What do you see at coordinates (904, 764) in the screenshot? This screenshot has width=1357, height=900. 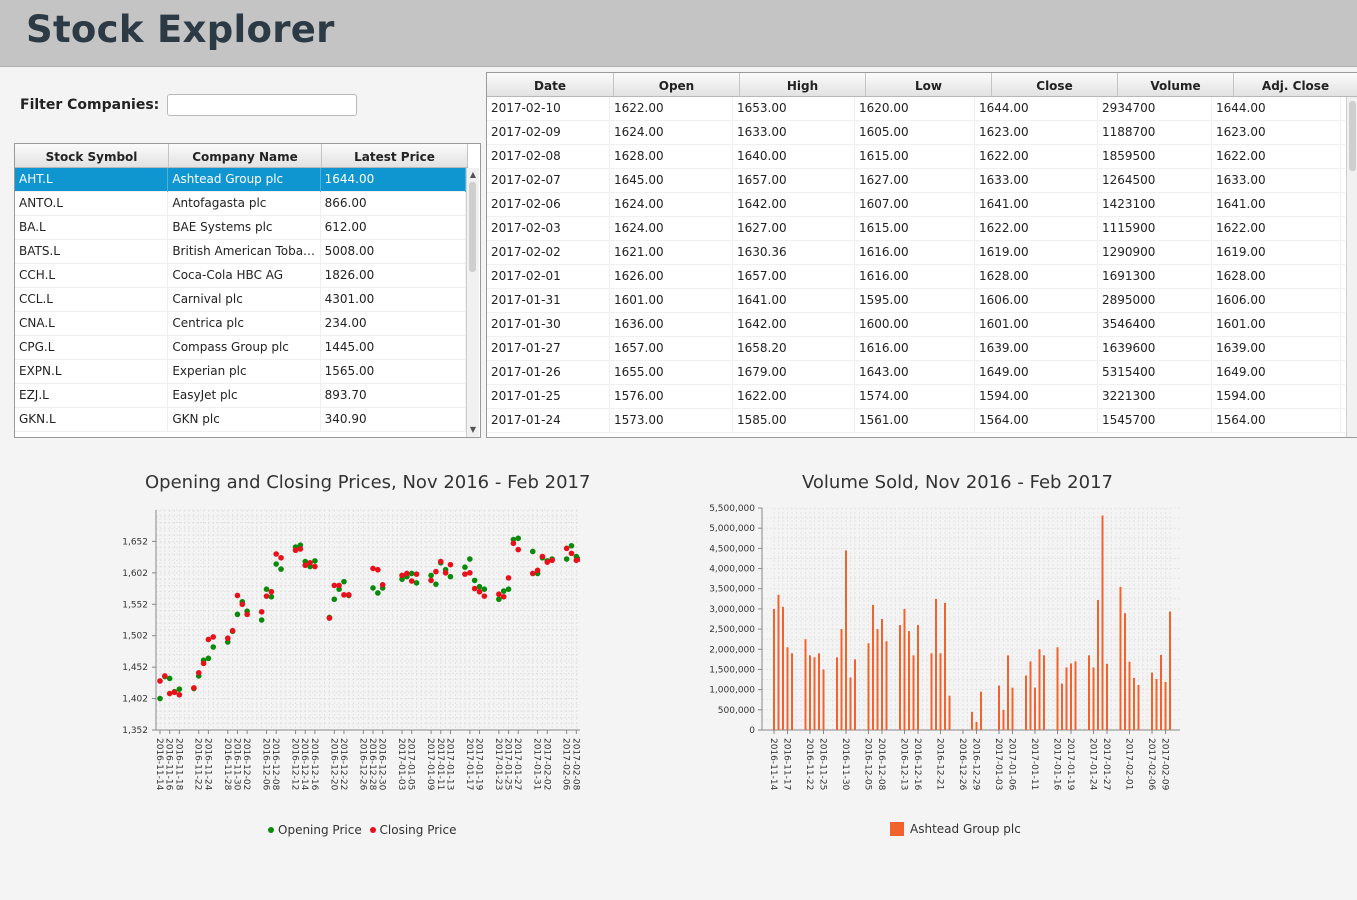 I see `x-tick-label: 2016-12-13` at bounding box center [904, 764].